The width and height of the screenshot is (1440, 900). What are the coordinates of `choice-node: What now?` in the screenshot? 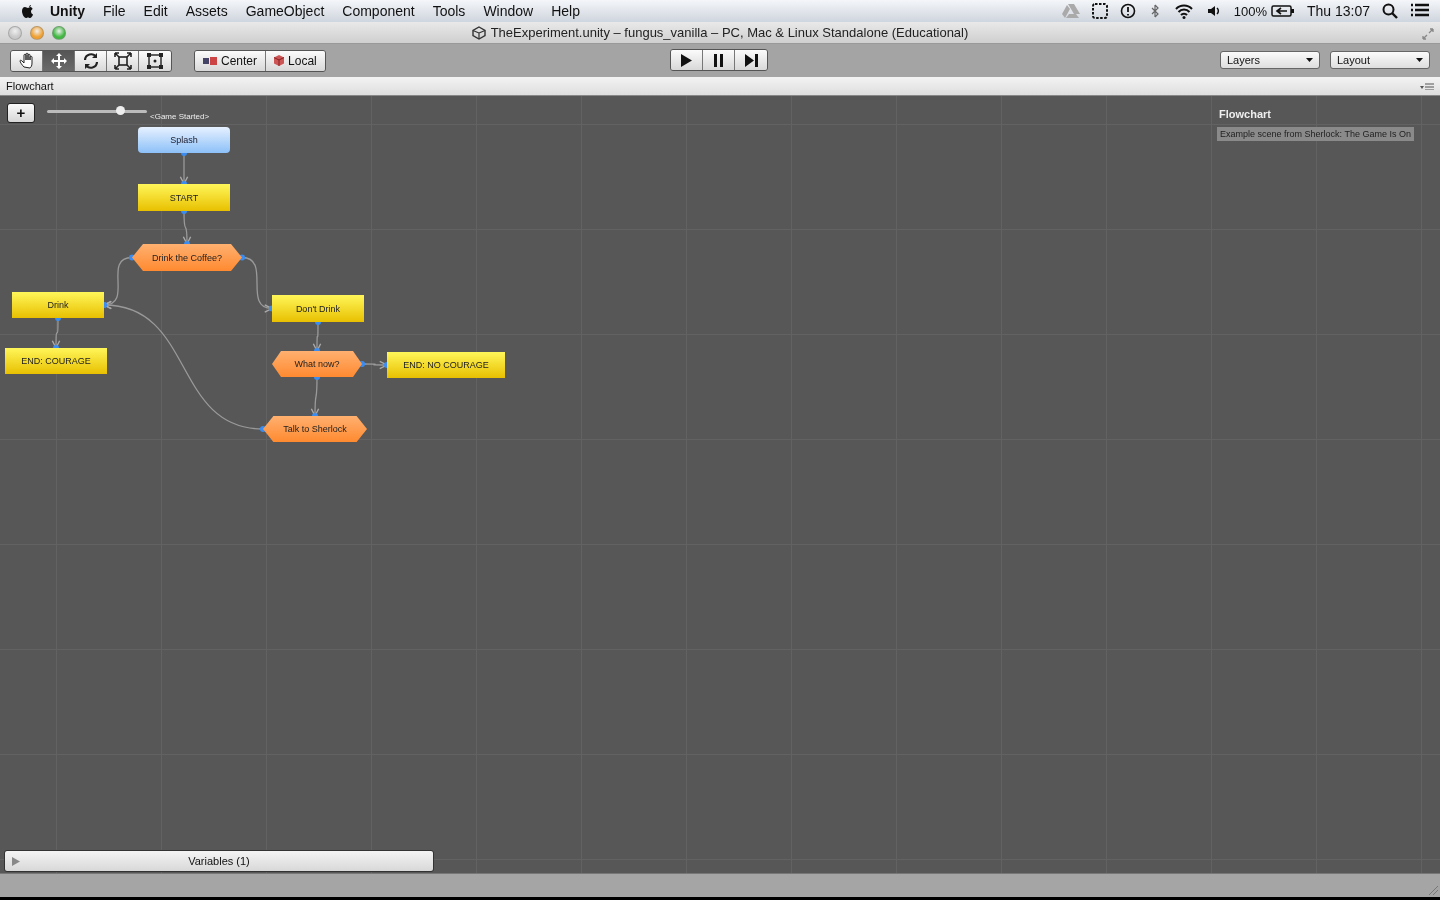 It's located at (317, 364).